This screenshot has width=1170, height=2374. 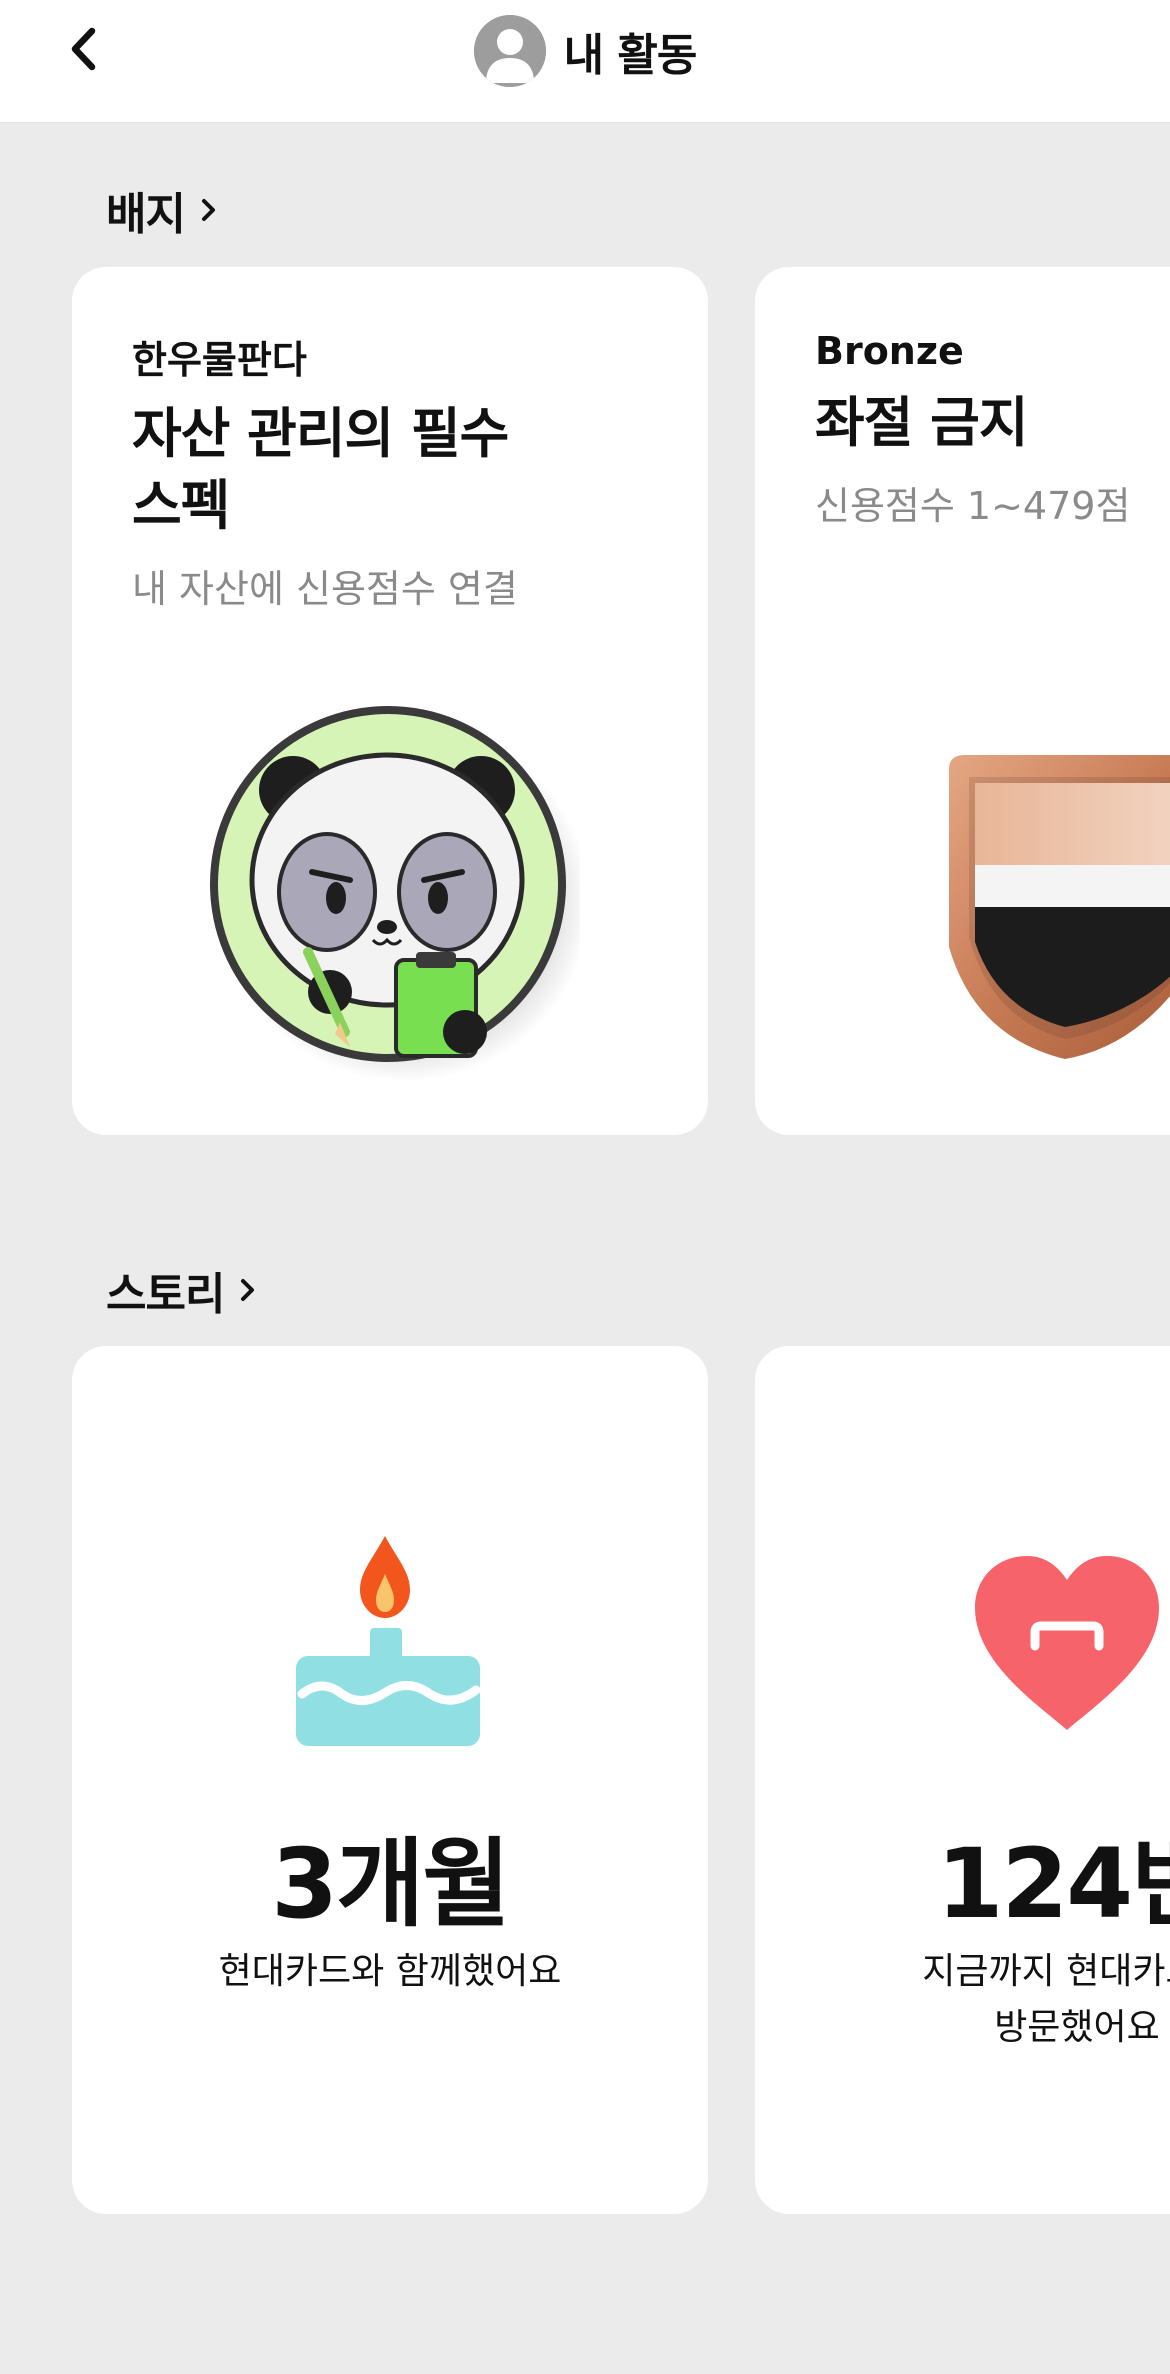 I want to click on badge-category: Bronze, so click(x=889, y=351).